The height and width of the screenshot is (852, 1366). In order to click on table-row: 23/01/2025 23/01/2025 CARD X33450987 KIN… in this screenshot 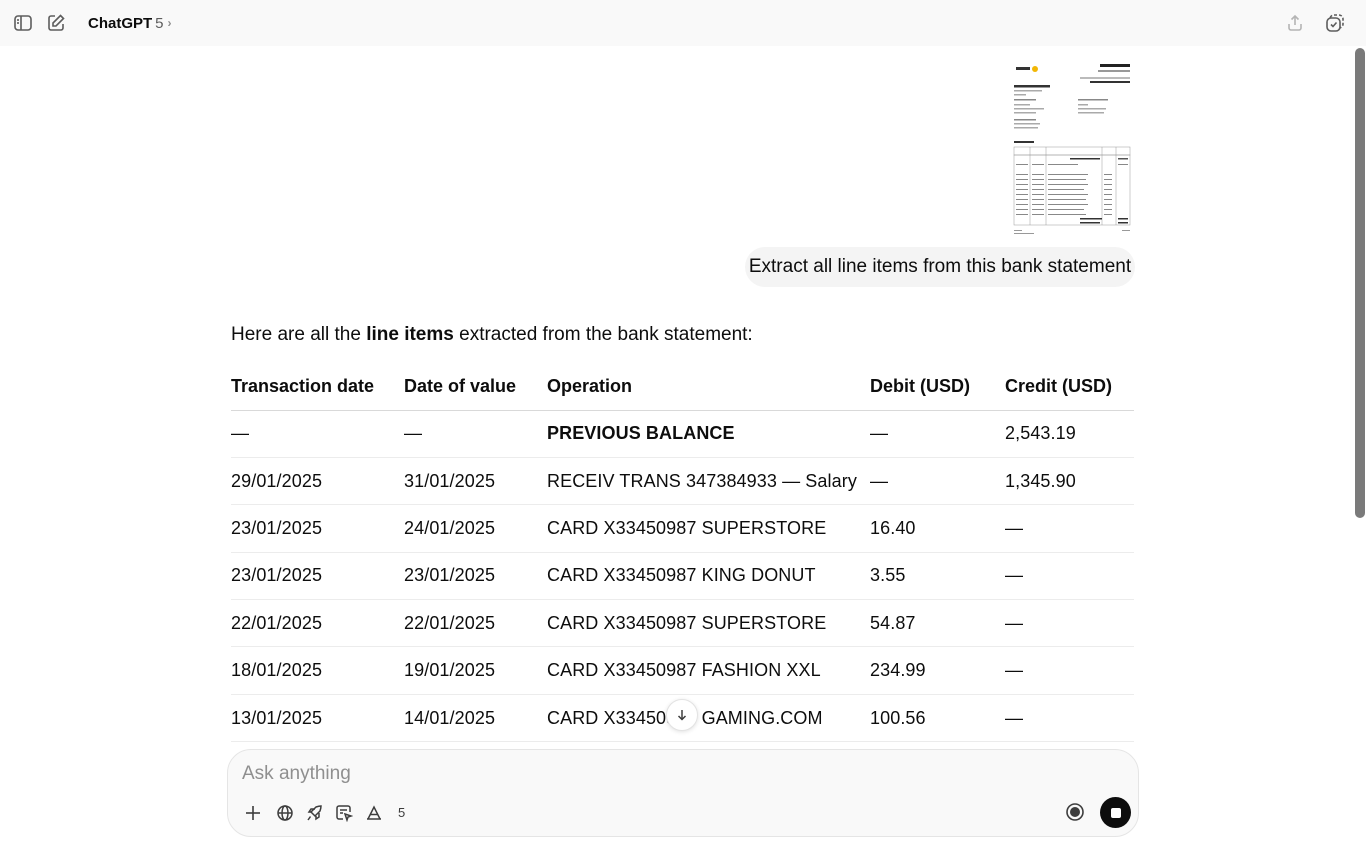, I will do `click(682, 576)`.